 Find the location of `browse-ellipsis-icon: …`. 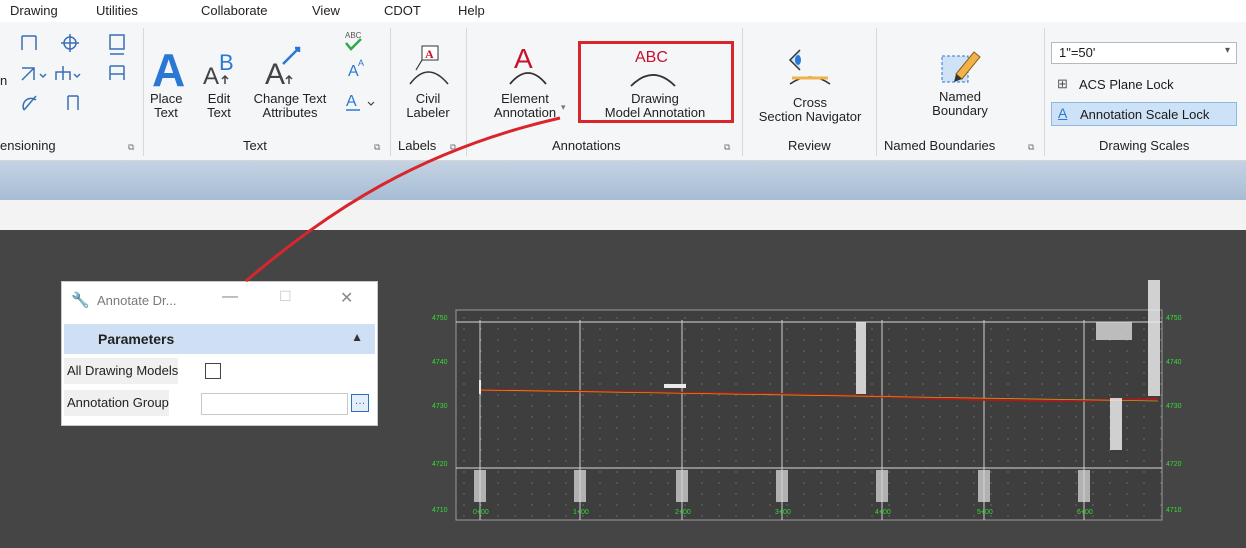

browse-ellipsis-icon: … is located at coordinates (360, 403).